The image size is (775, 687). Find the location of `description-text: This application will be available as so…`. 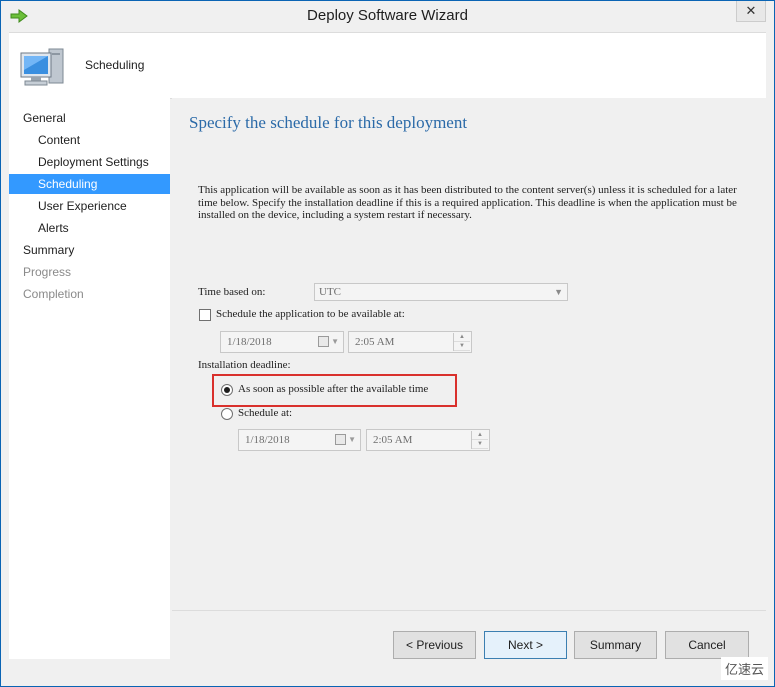

description-text: This application will be available as so… is located at coordinates (467, 202).